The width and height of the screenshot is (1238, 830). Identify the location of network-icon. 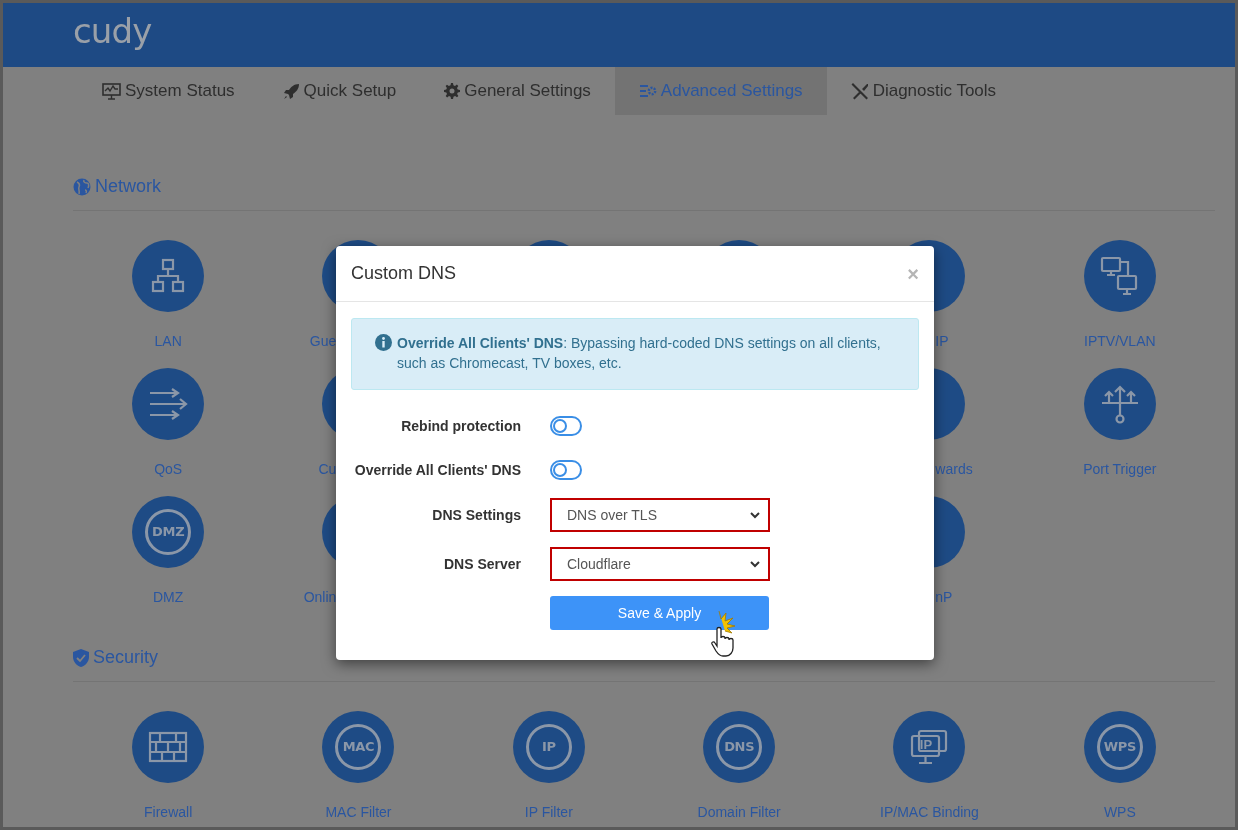
(168, 276).